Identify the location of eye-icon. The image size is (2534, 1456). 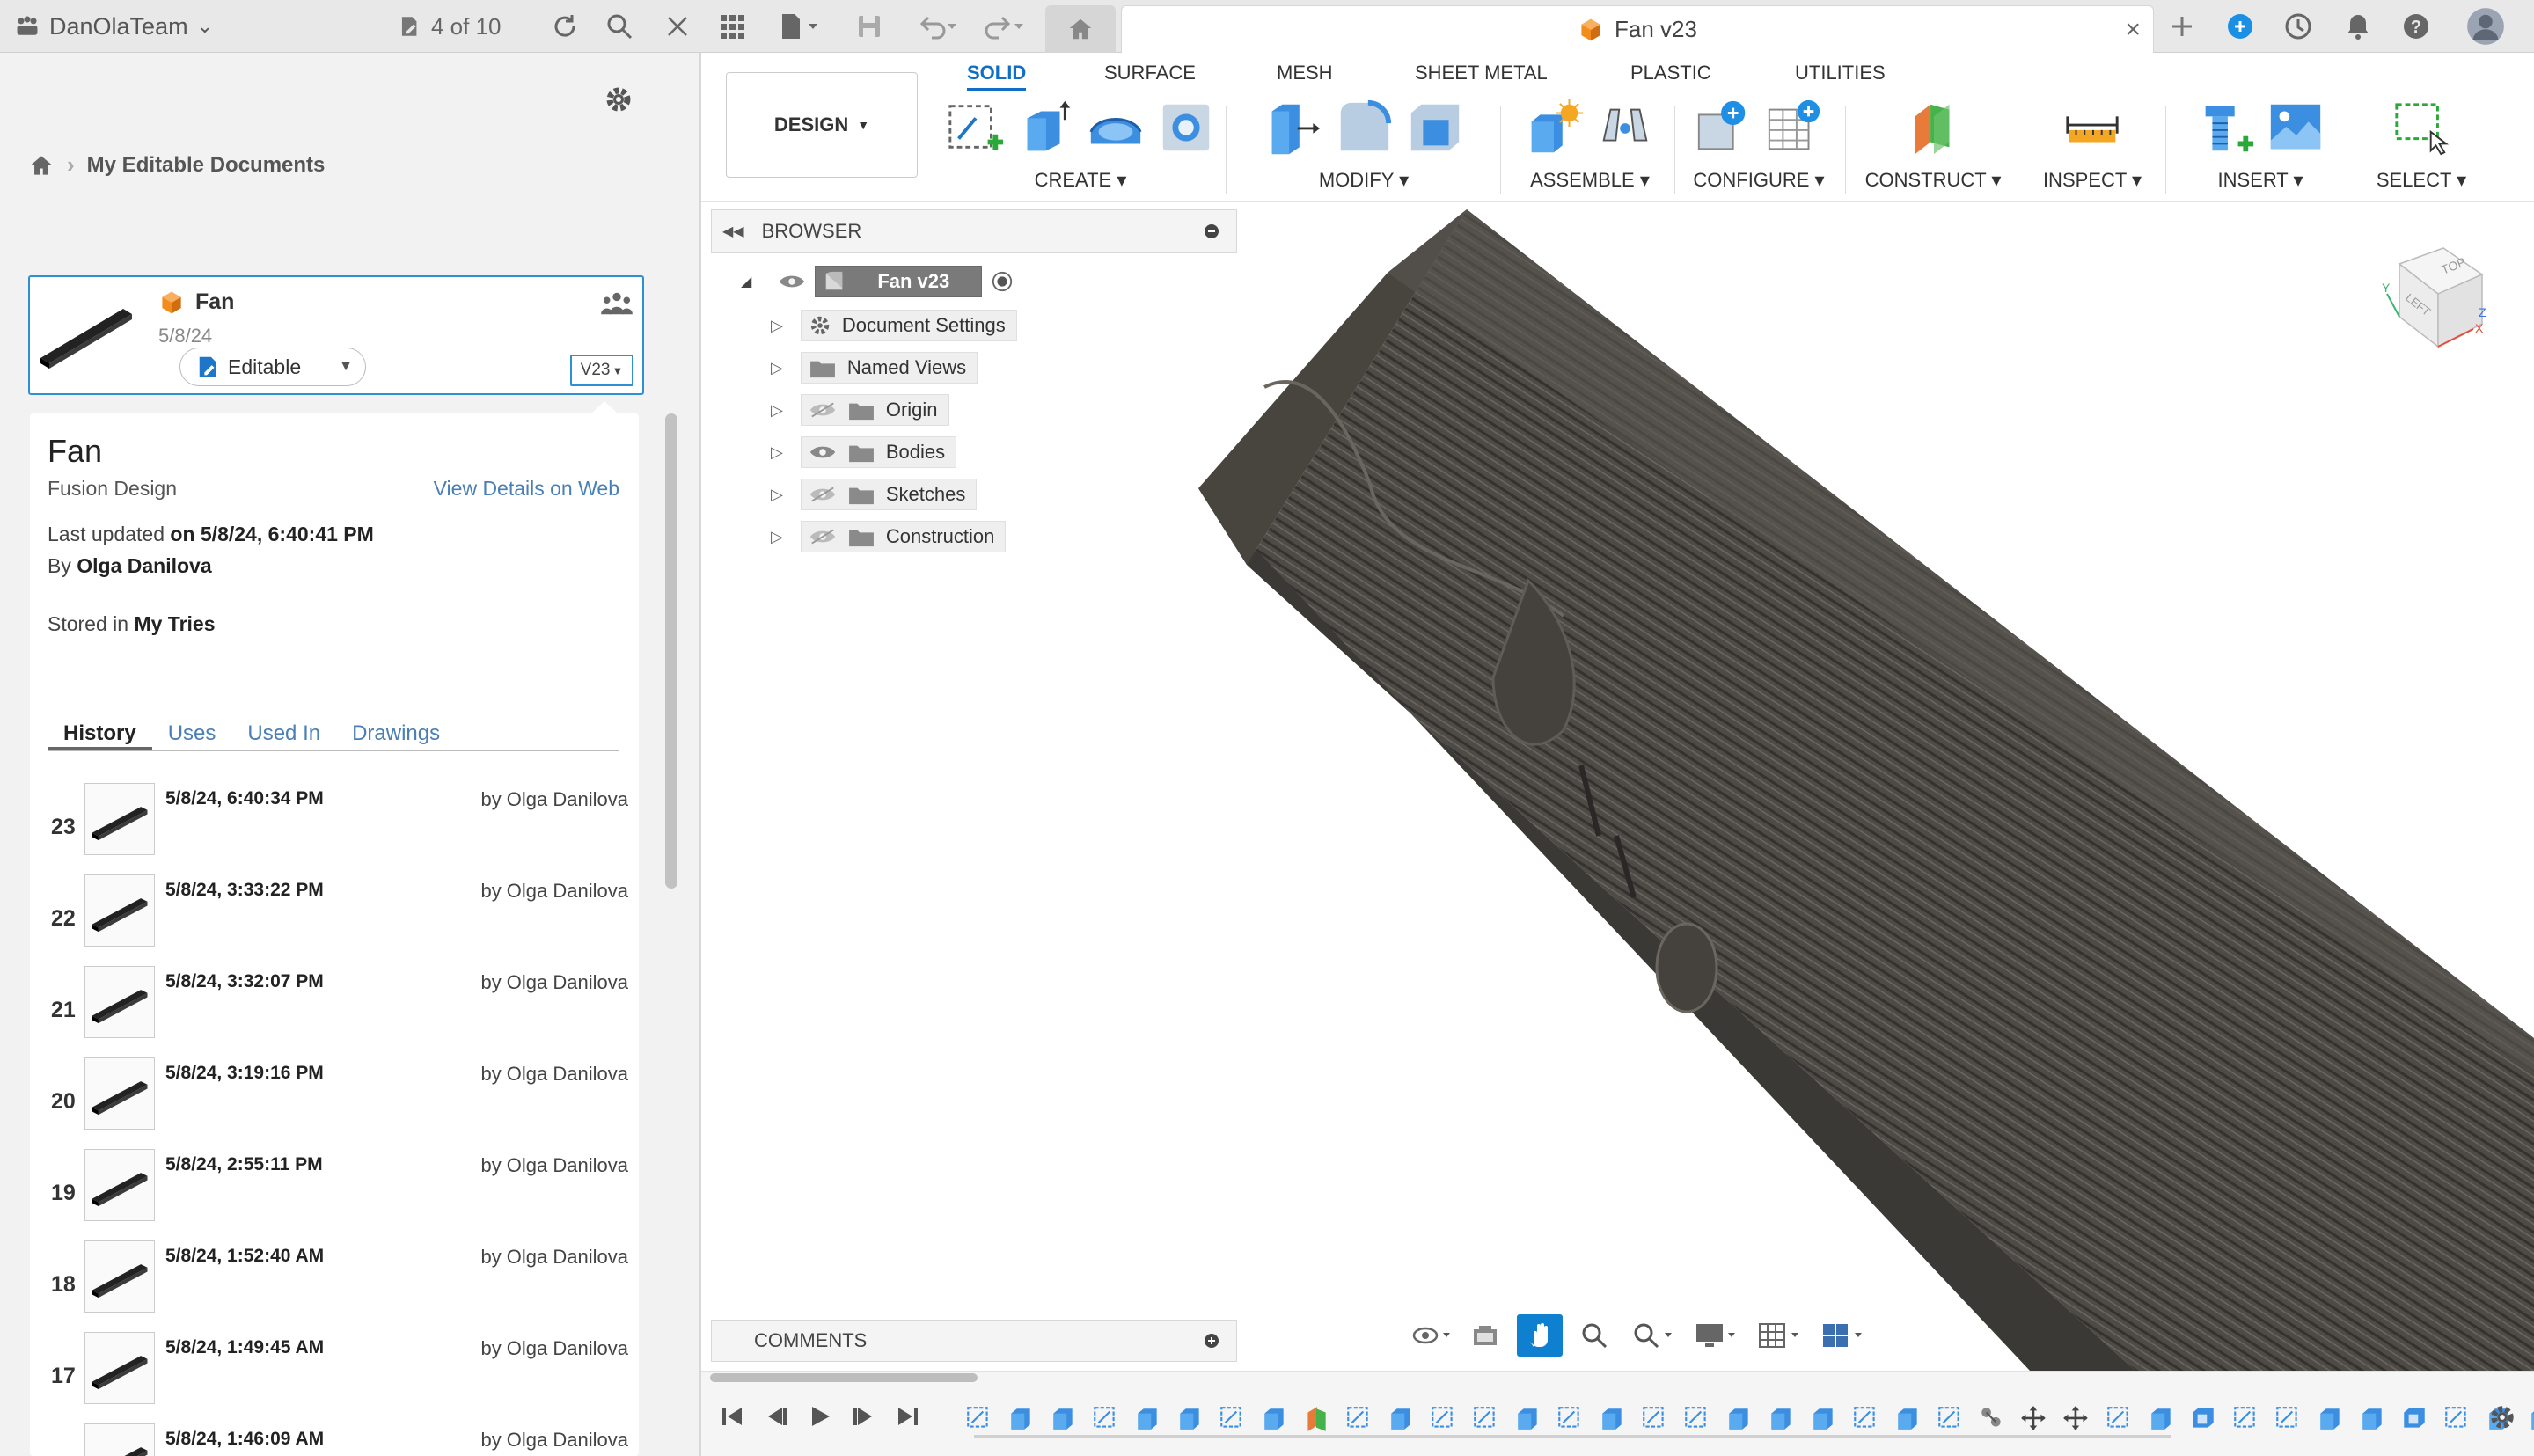
(823, 452).